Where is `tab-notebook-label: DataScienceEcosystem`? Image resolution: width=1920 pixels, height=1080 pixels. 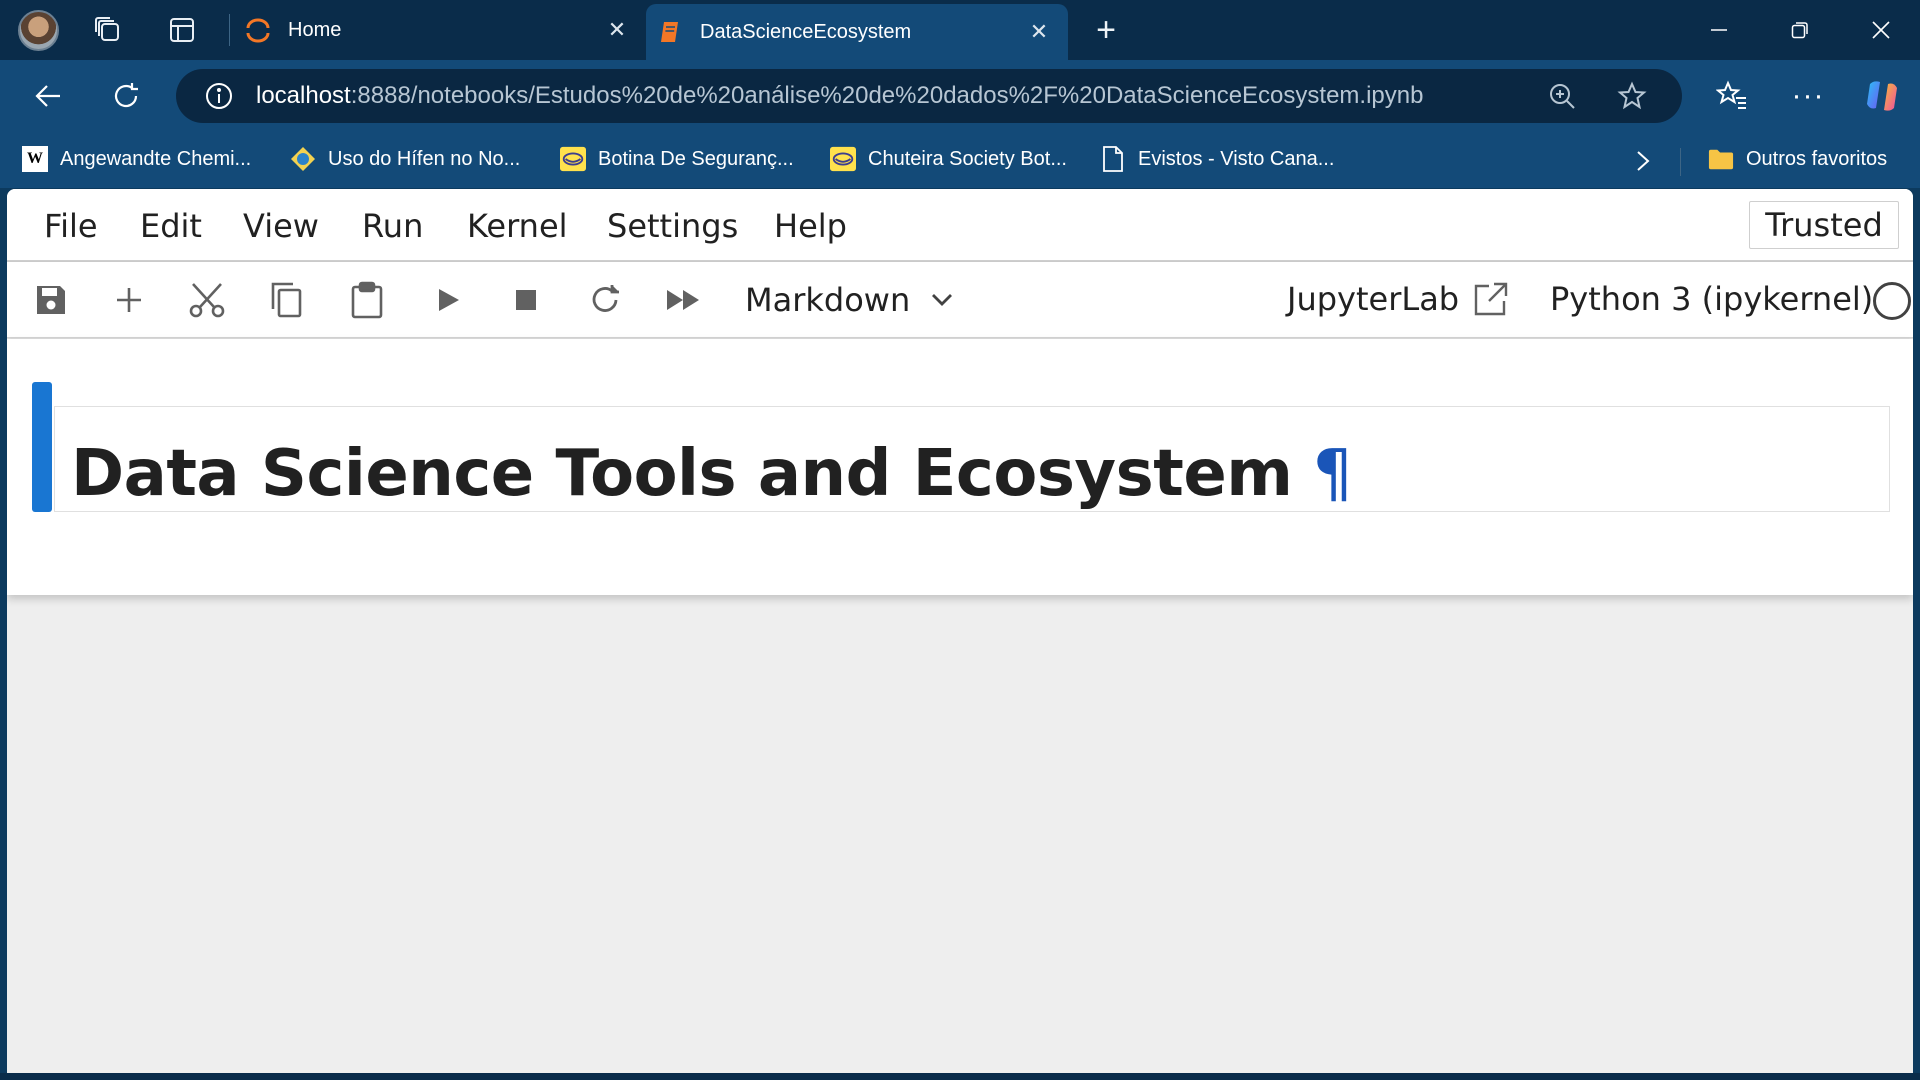
tab-notebook-label: DataScienceEcosystem is located at coordinates (806, 31).